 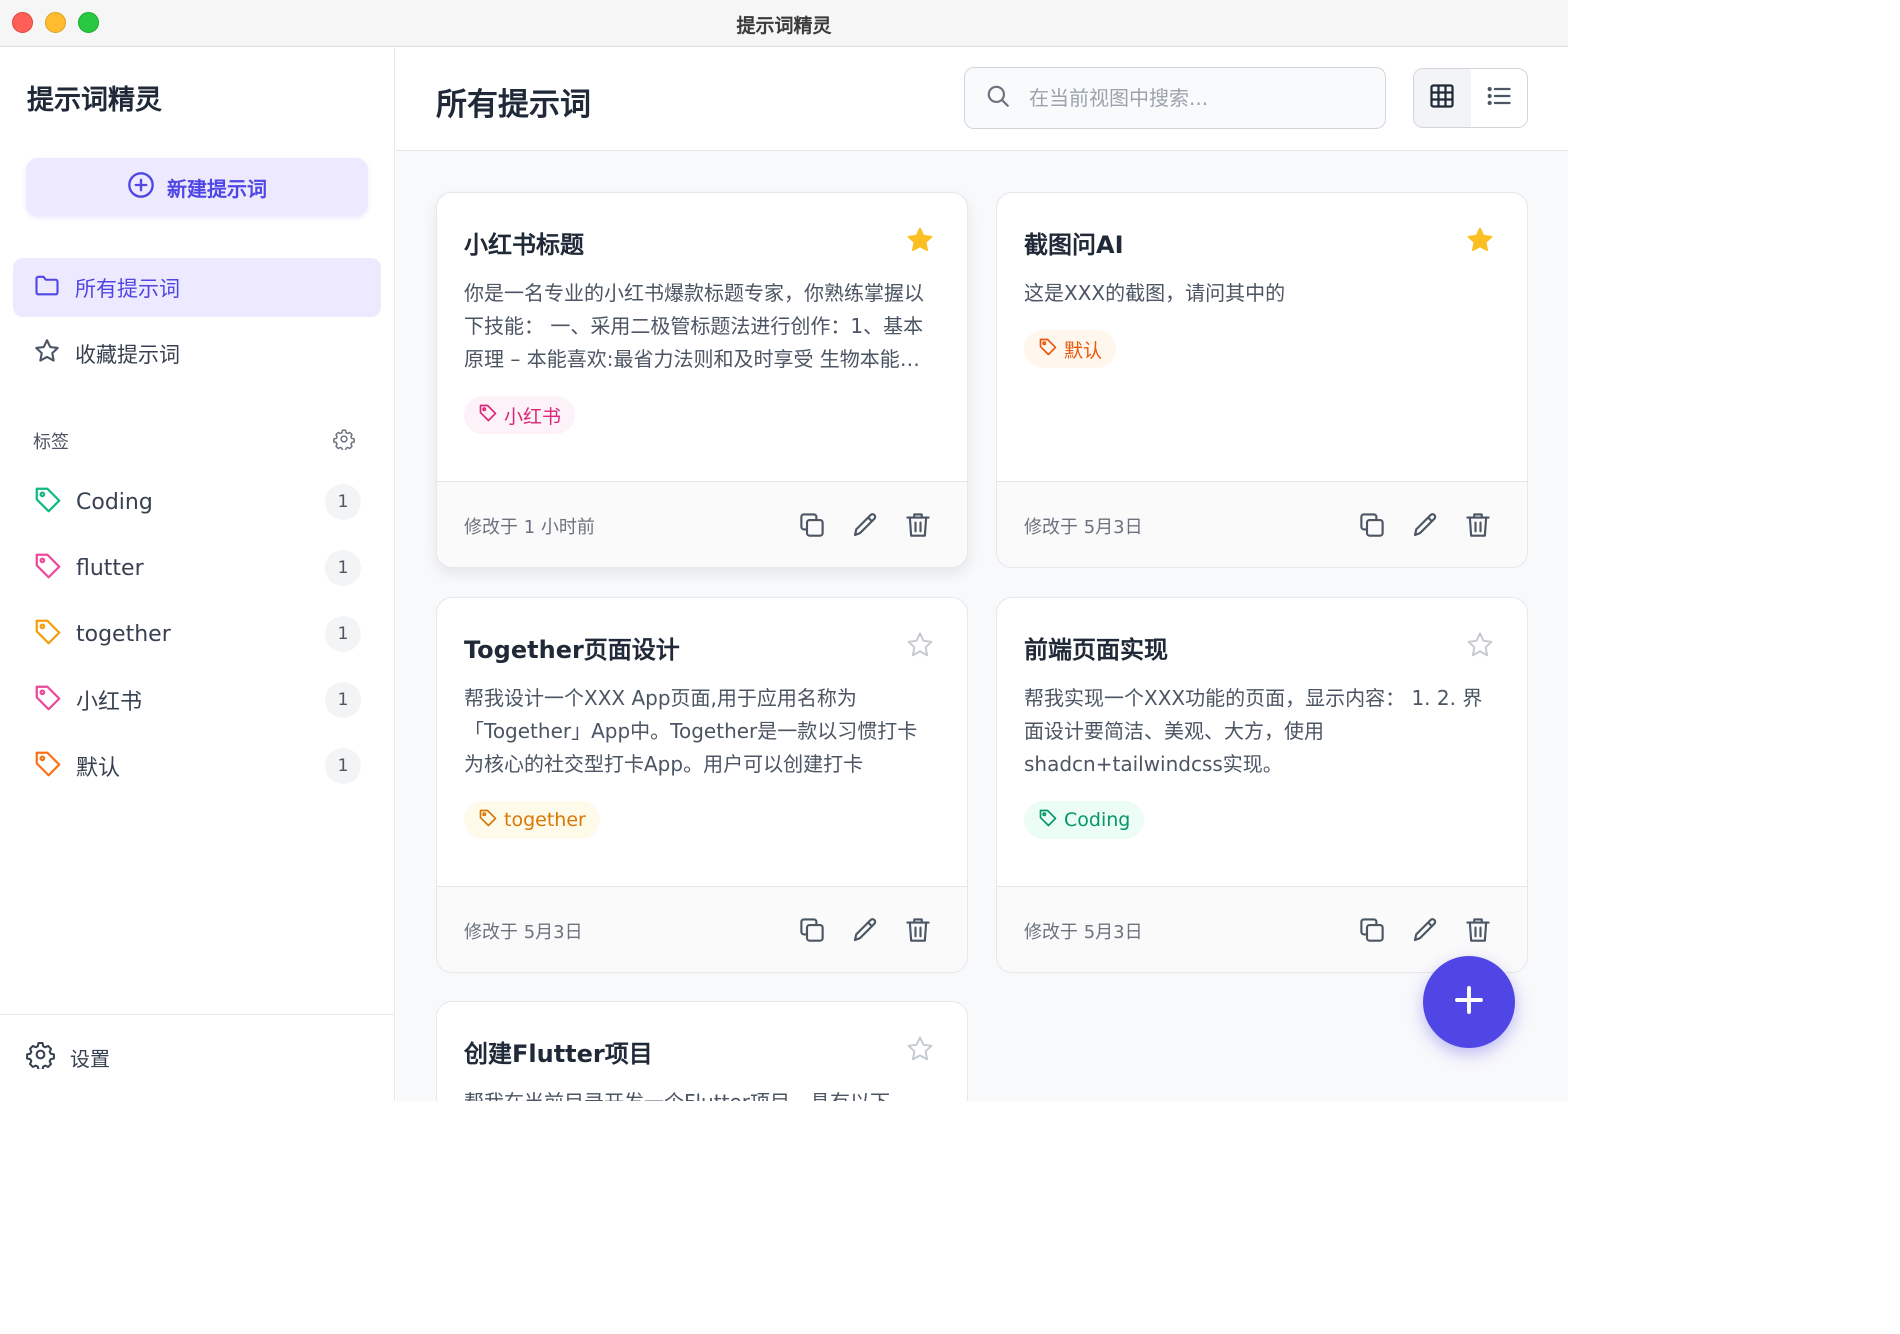 What do you see at coordinates (197, 1014) in the screenshot?
I see `sidebar-divider` at bounding box center [197, 1014].